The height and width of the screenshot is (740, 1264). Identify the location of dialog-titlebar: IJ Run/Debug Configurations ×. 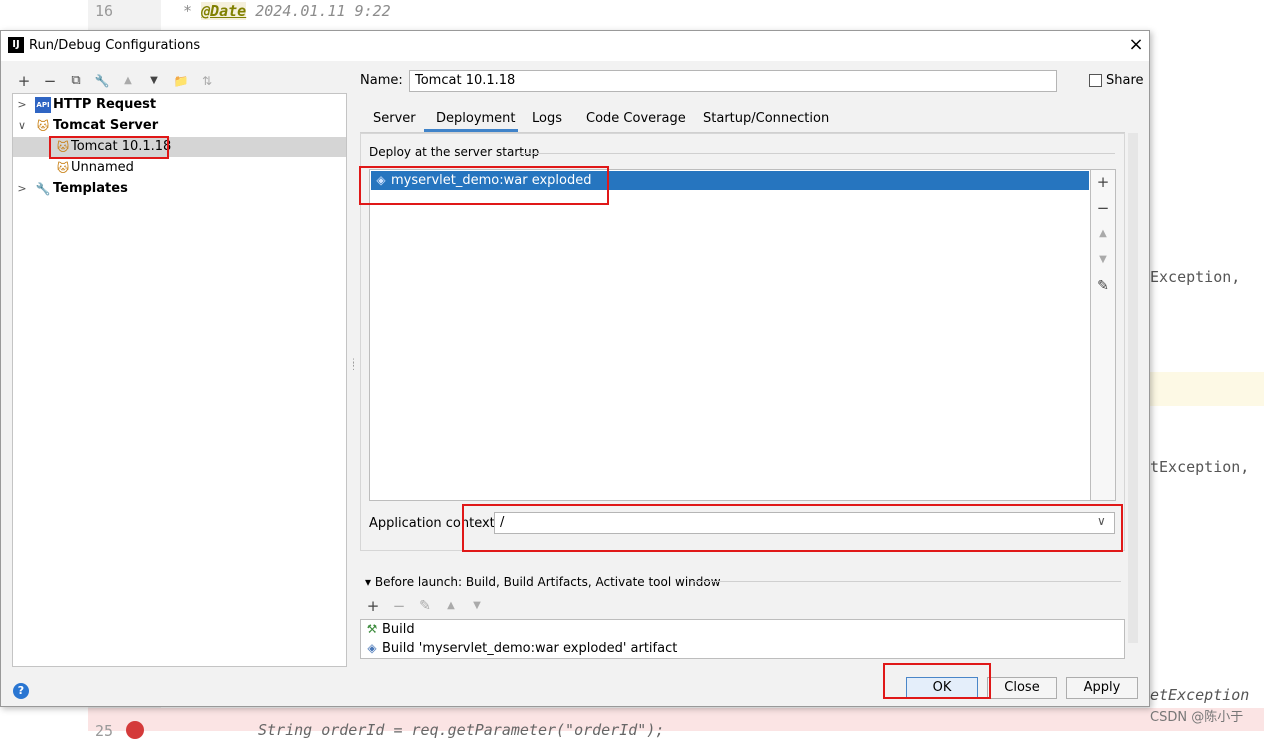
(575, 46).